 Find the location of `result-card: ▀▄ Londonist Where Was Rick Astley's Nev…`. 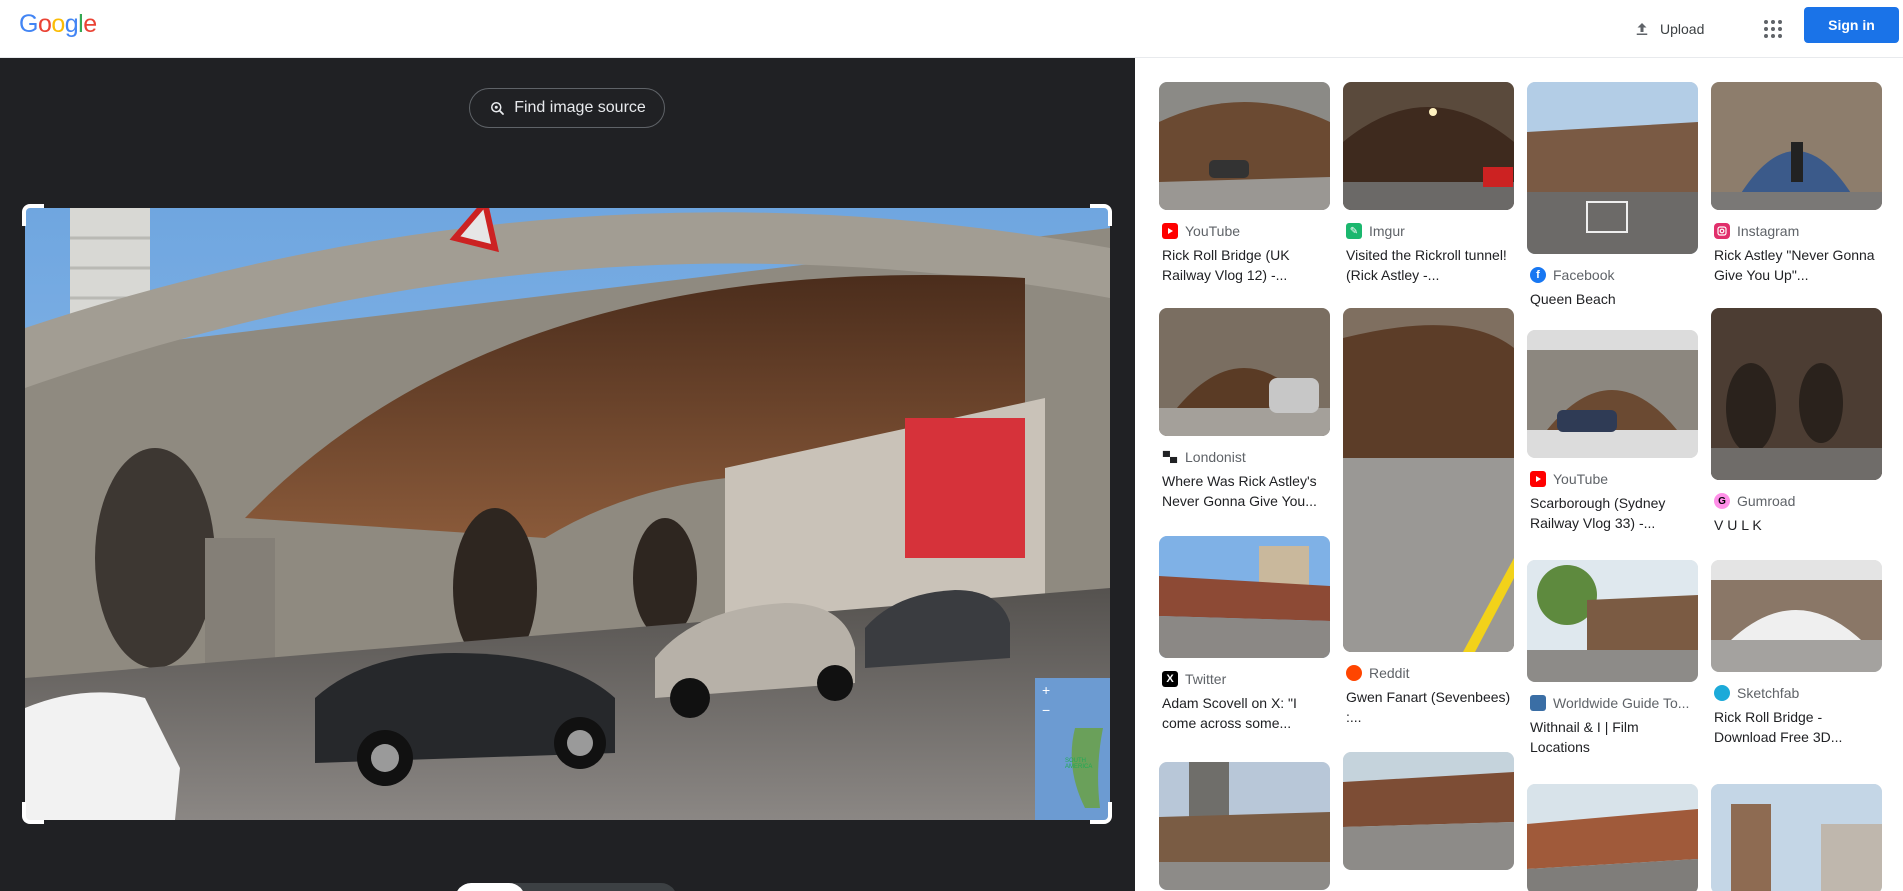

result-card: ▀▄ Londonist Where Was Rick Astley's Nev… is located at coordinates (1244, 409).